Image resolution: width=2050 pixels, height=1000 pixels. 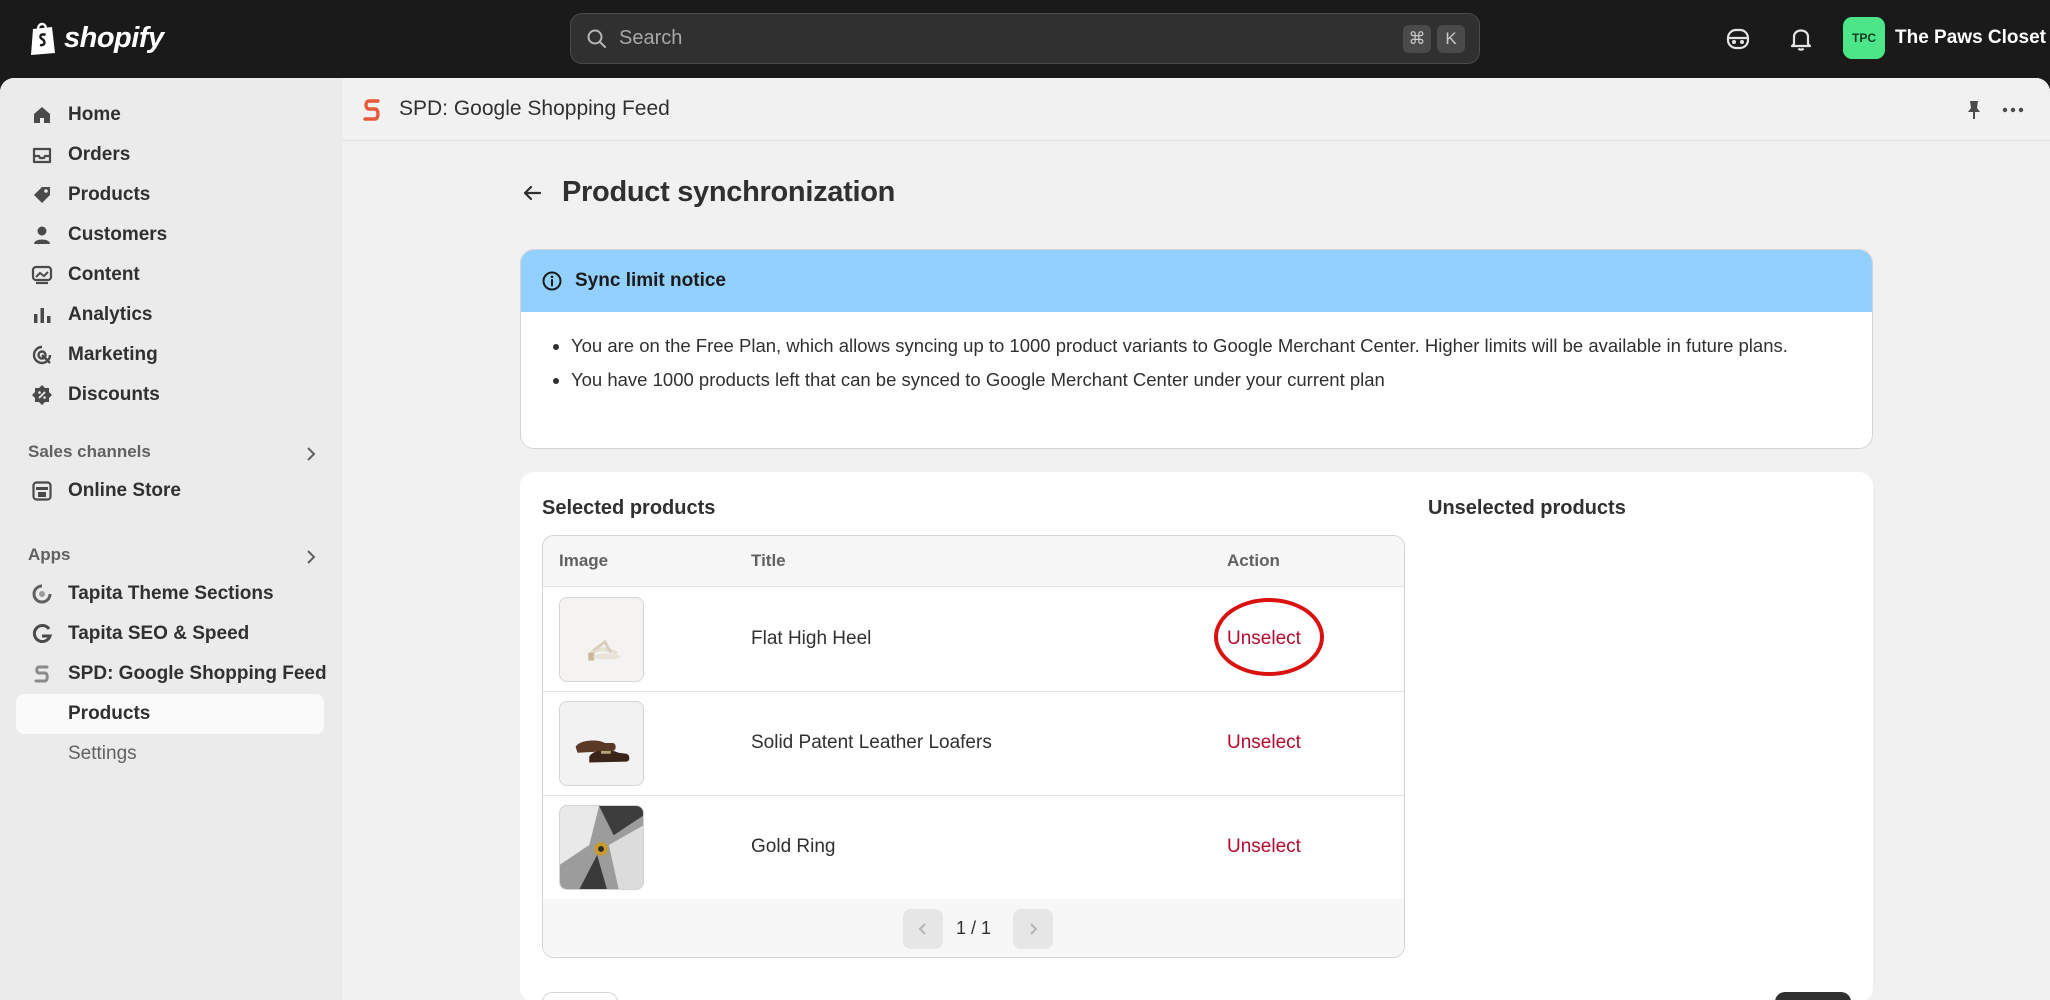 I want to click on ring-image, so click(x=601, y=847).